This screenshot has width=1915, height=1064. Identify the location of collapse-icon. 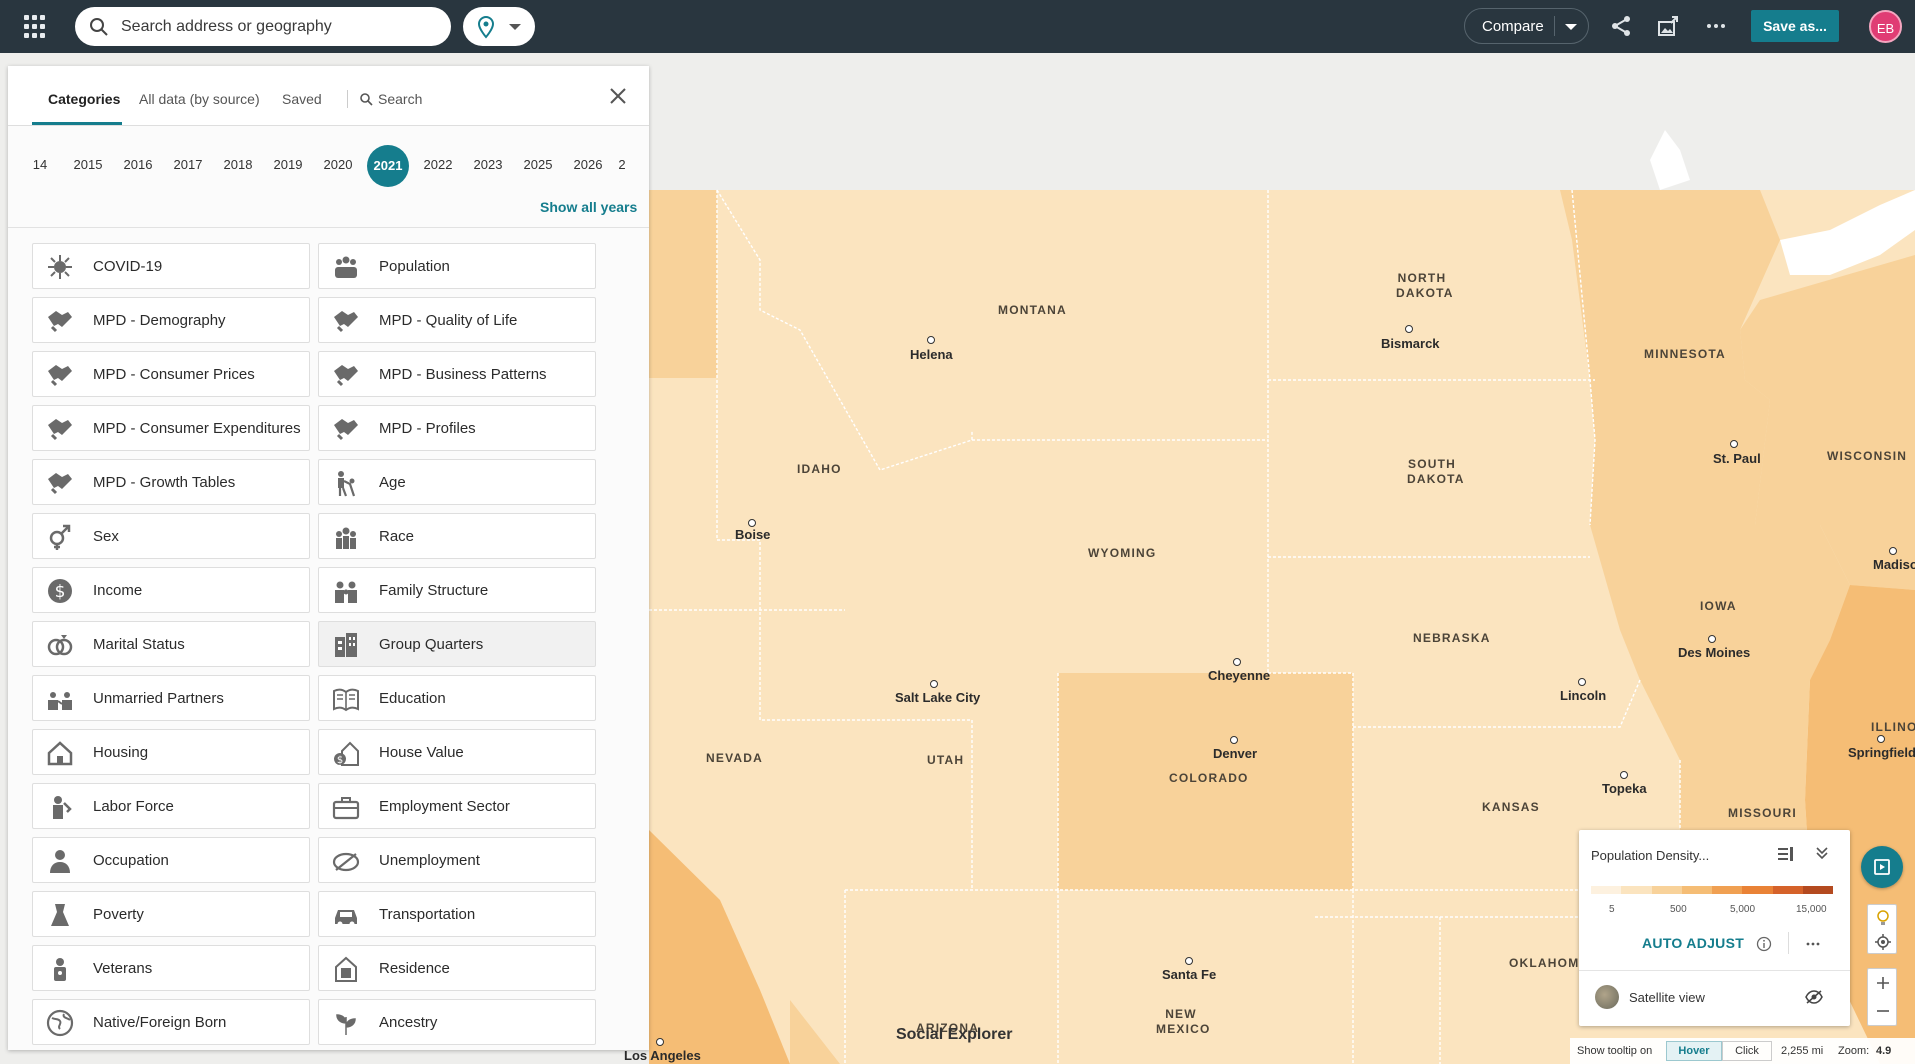
(1822, 853).